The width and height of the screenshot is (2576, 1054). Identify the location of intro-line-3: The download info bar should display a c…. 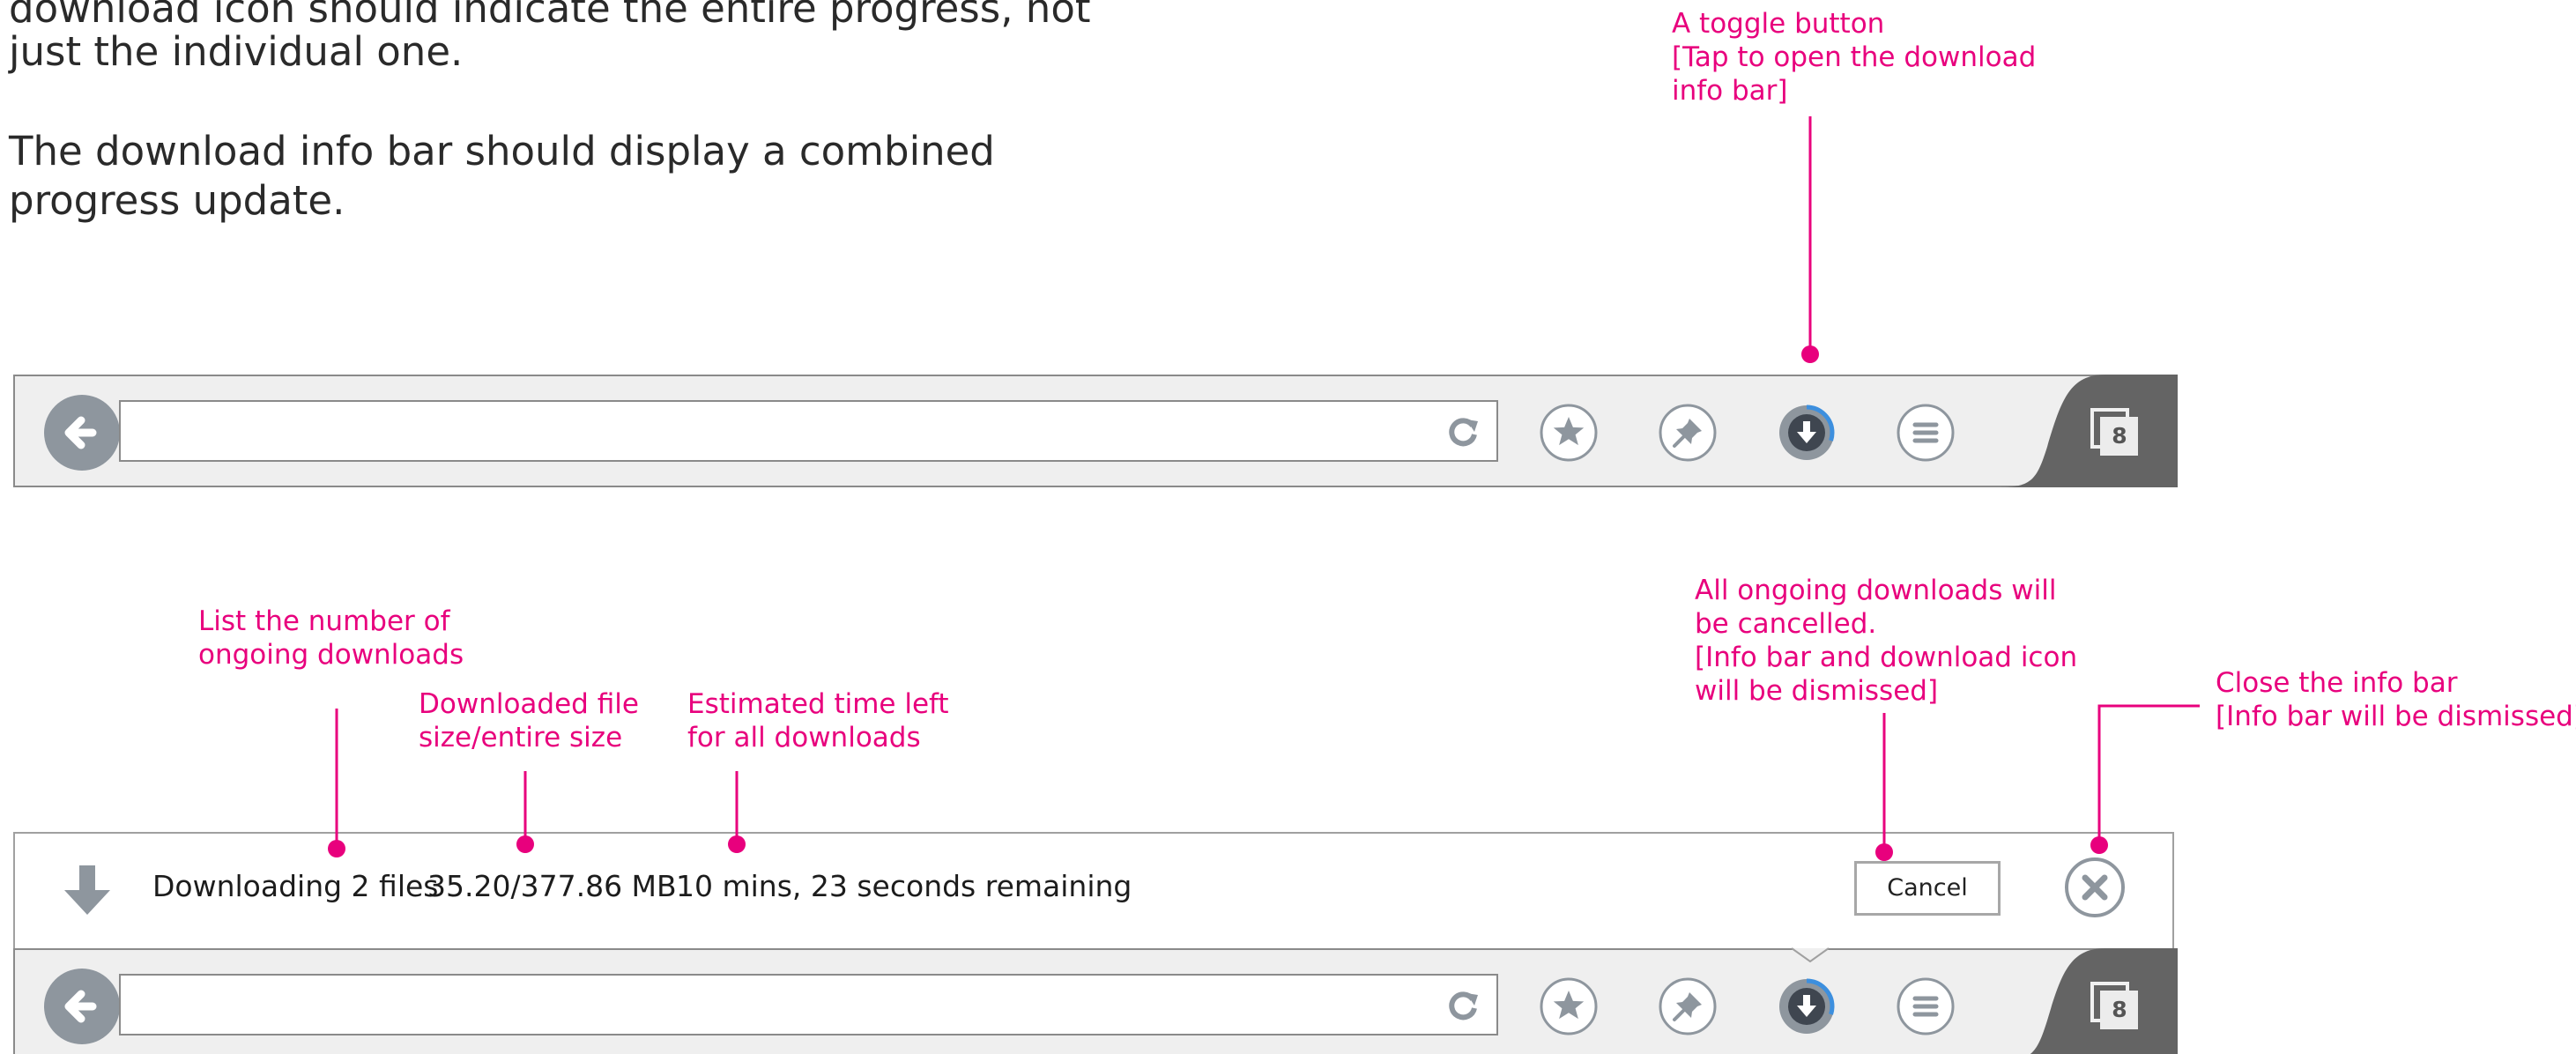
(502, 151).